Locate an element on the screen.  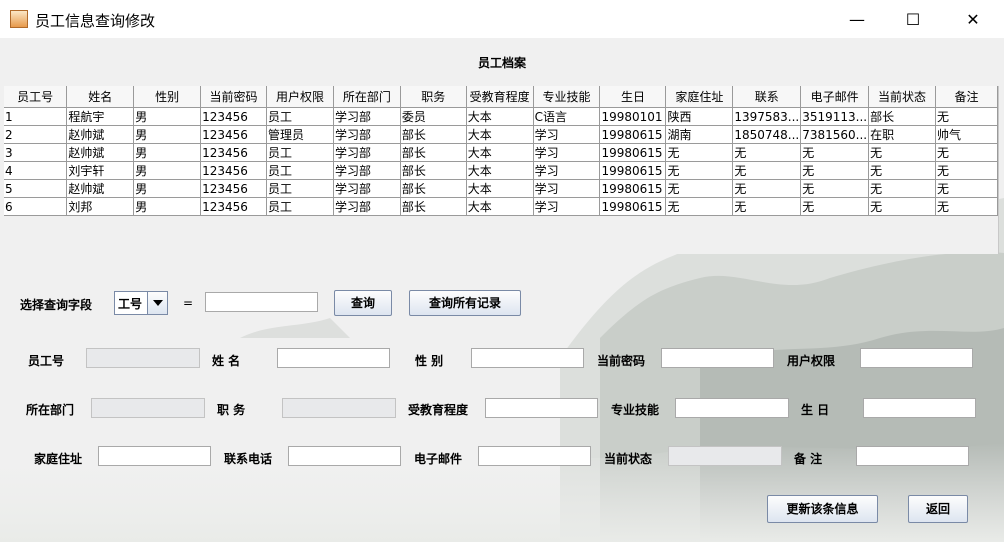
chevron-down-icon is located at coordinates (157, 303).